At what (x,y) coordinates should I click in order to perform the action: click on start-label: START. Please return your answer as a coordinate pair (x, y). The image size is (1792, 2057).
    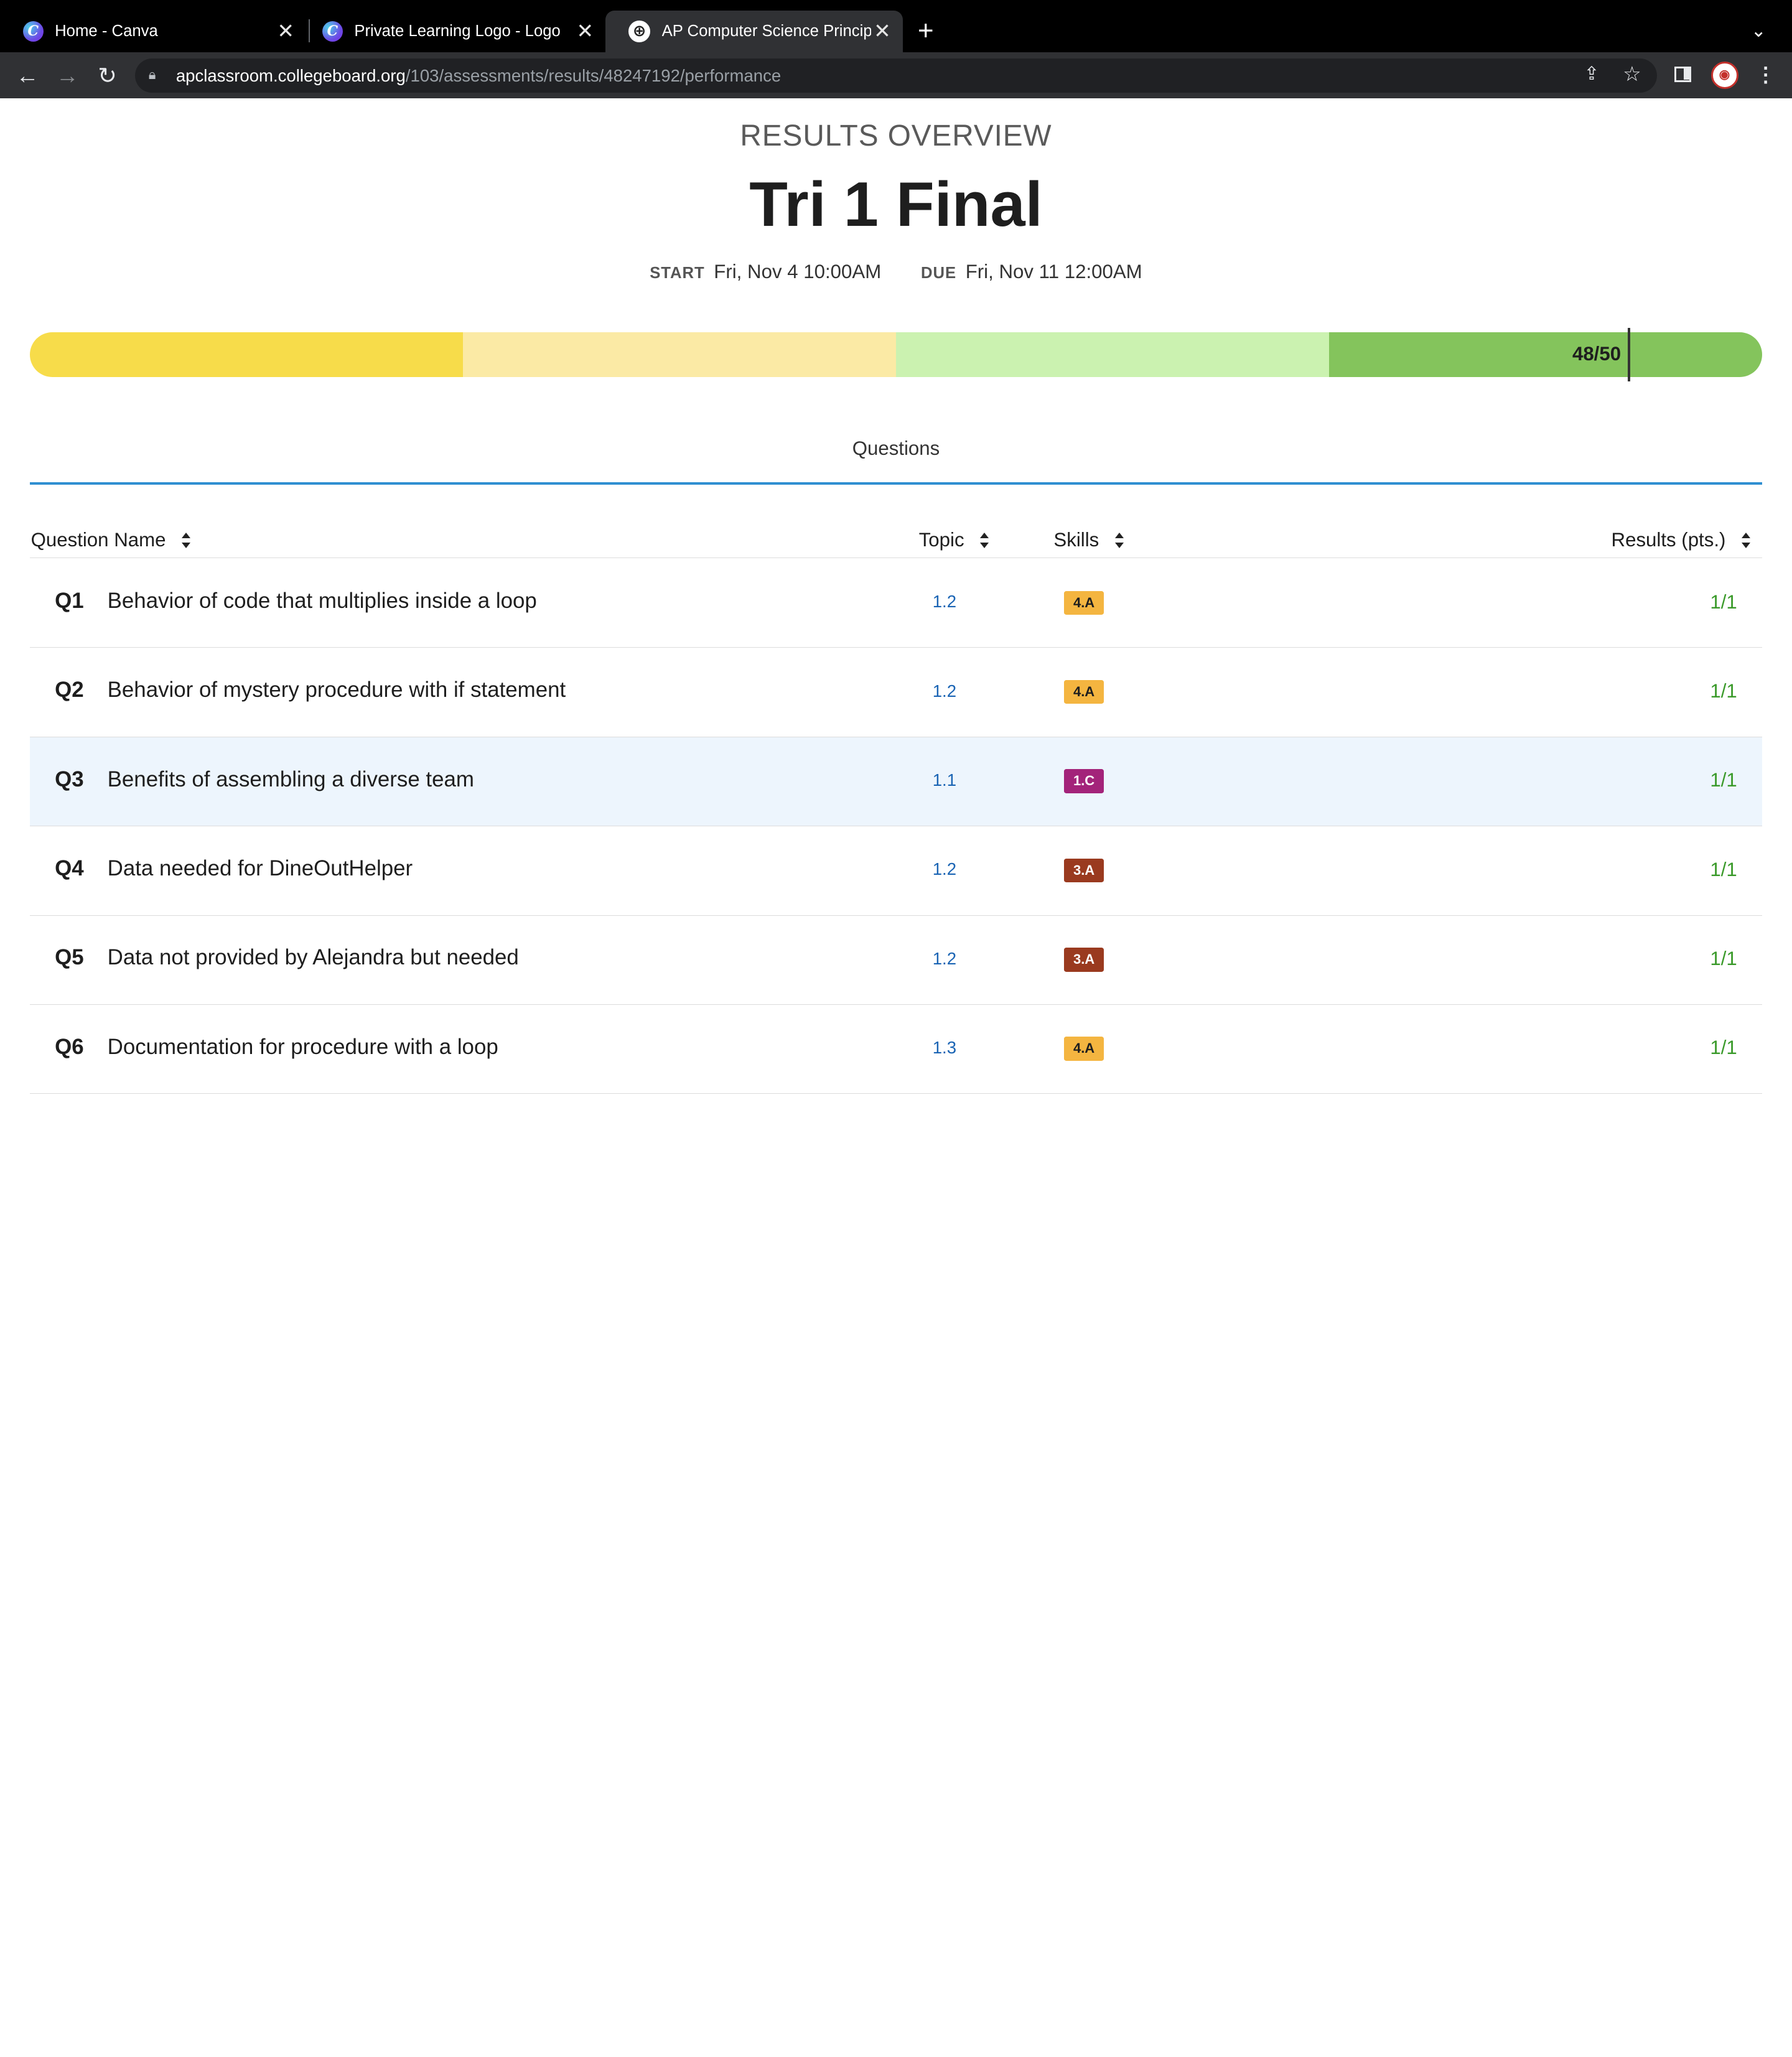
    Looking at the image, I should click on (677, 273).